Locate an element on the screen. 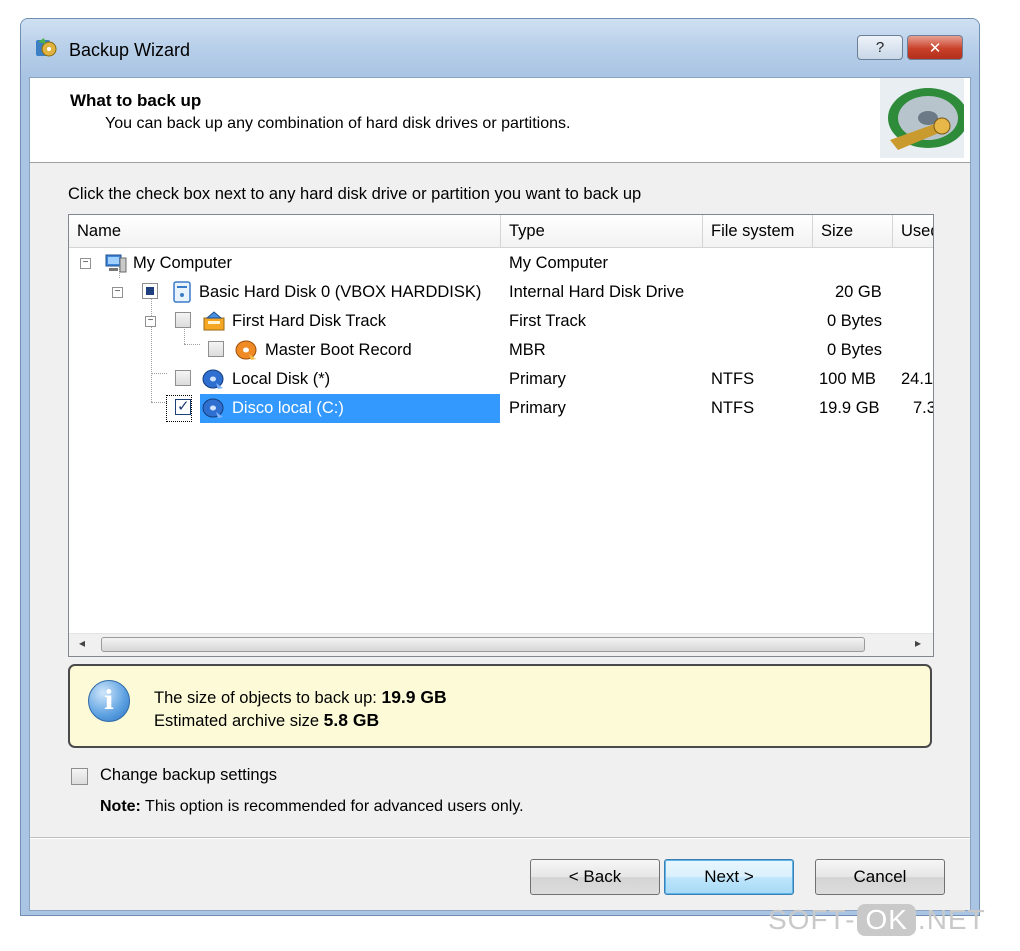  site-watermark: SOFT- OK .NET is located at coordinates (877, 920).